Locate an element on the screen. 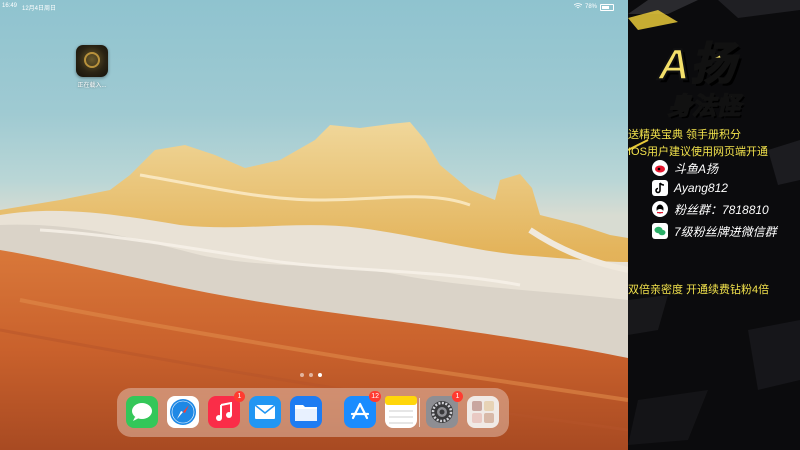 Image resolution: width=800 pixels, height=450 pixels. bottom-promo: 双倍亲密度 开通续费钻粉4倍 is located at coordinates (699, 290).